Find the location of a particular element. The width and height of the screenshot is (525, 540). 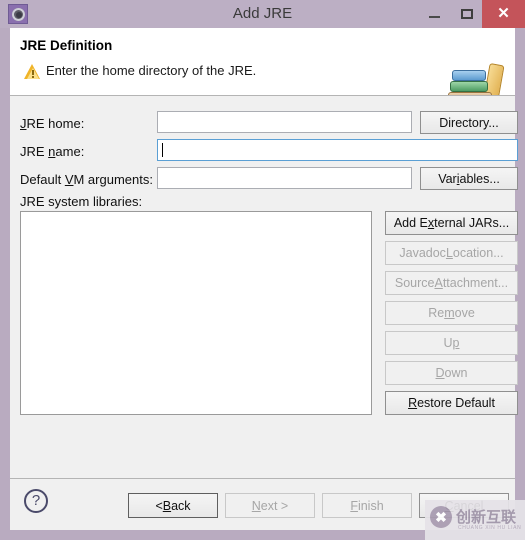

watermark-logo-icon: ✖ is located at coordinates (441, 517).